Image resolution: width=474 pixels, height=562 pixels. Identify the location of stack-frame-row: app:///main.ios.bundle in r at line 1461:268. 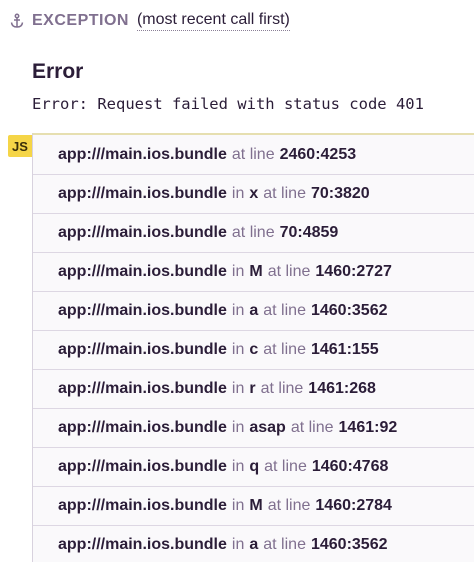
(253, 389).